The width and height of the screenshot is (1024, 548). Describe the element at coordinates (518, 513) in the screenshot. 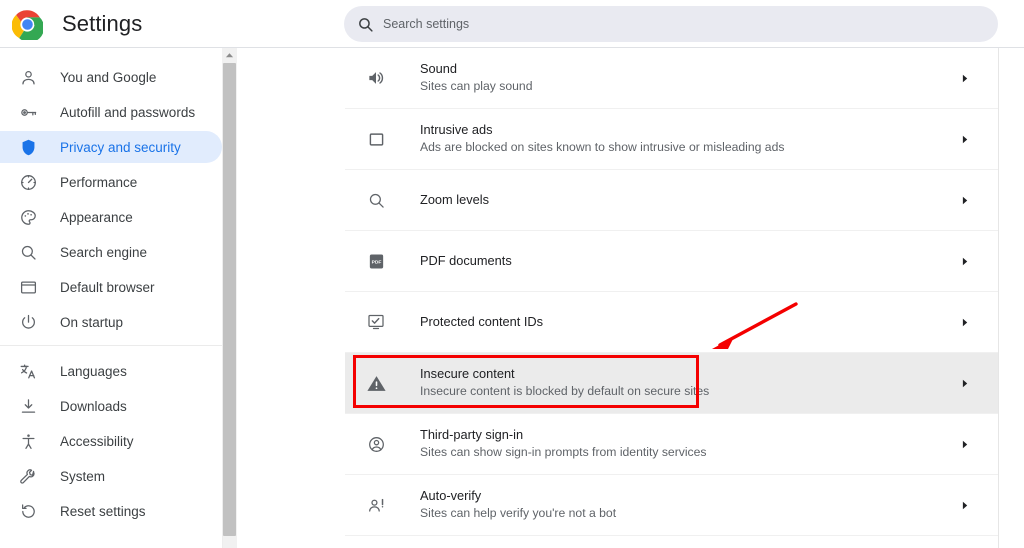

I see `settings-row-subtitle: Sites can help verify you're not a bot` at that location.